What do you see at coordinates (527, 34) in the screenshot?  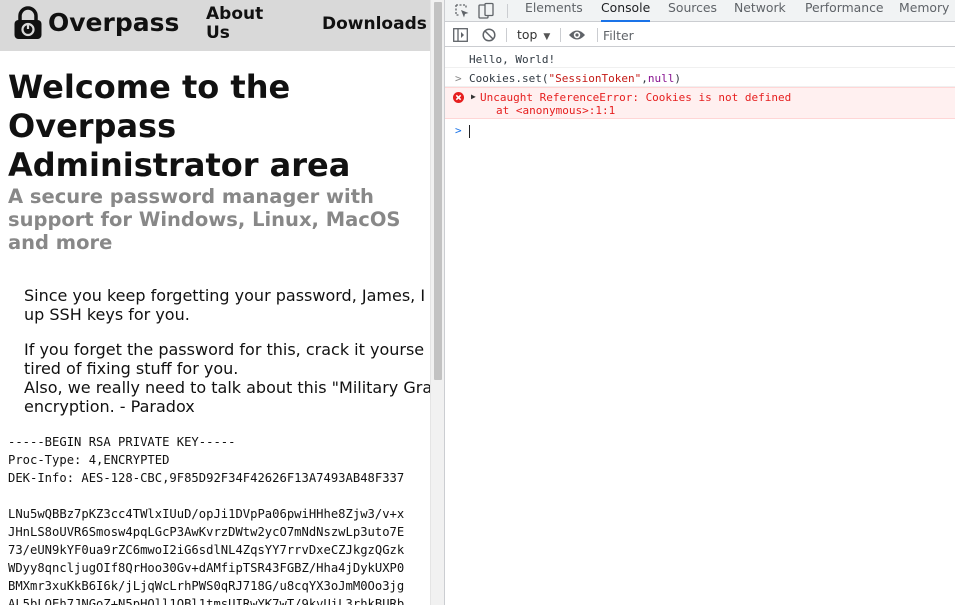 I see `context-value: top` at bounding box center [527, 34].